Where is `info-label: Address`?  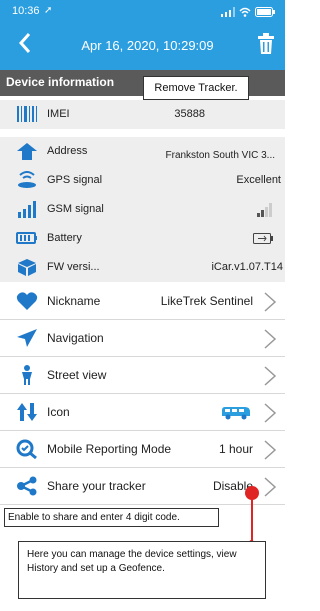
info-label: Address is located at coordinates (67, 151).